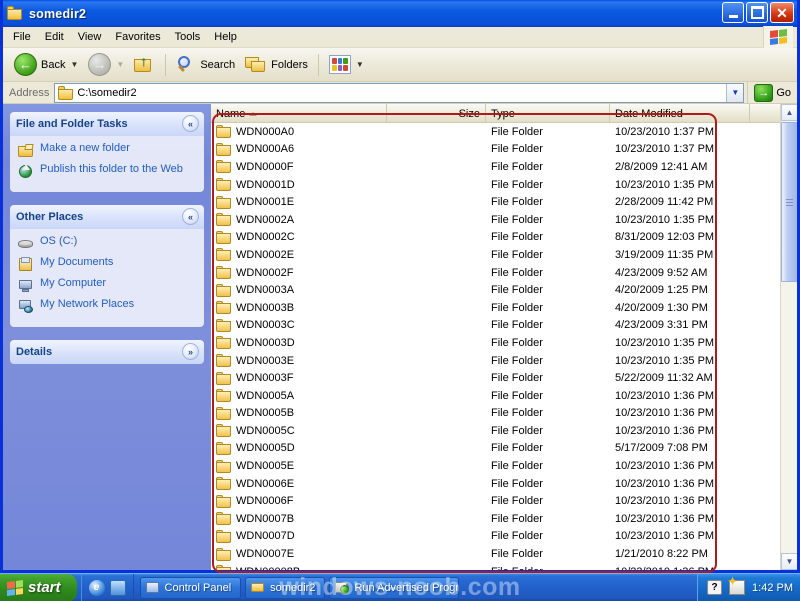 The image size is (800, 601). I want to click on row-name-label: WDN000A6, so click(265, 149).